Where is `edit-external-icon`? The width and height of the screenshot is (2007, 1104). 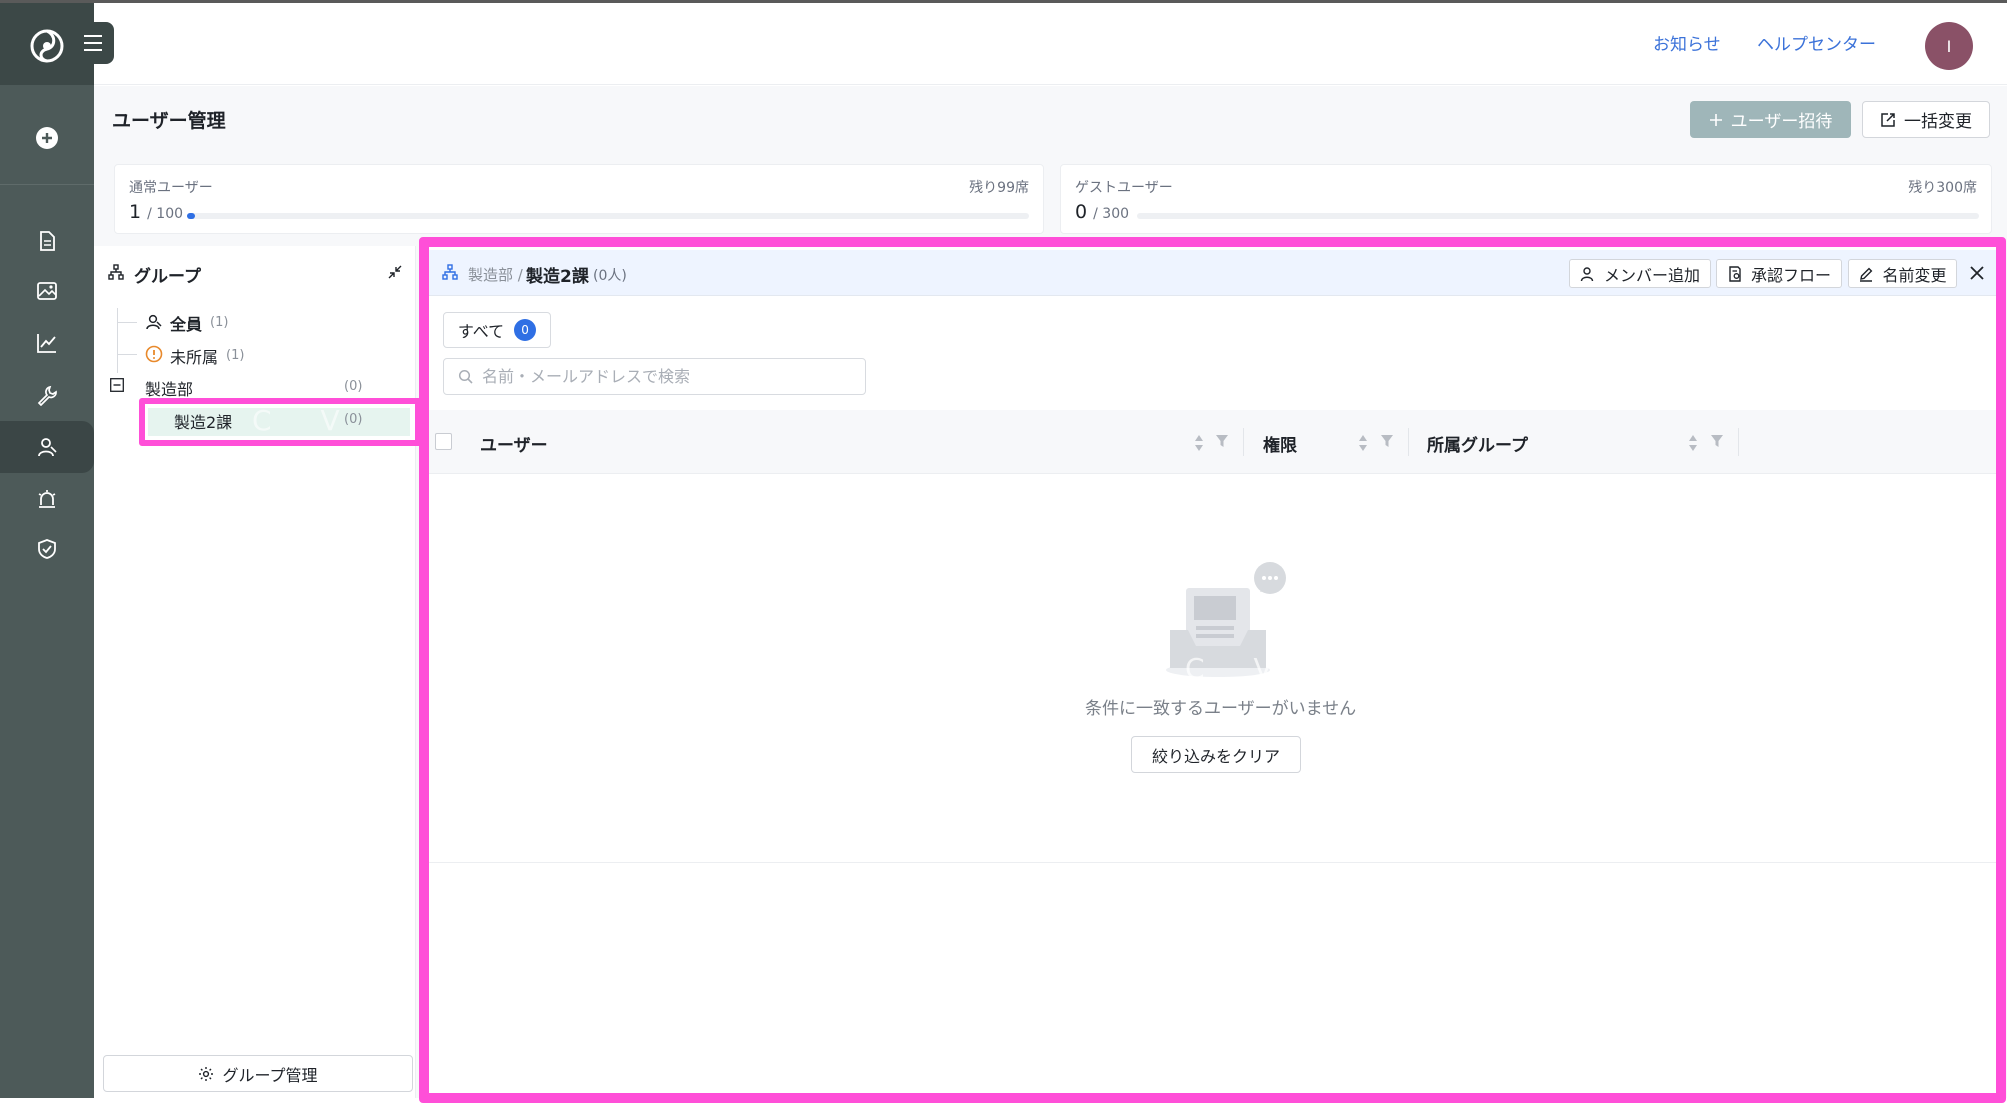
edit-external-icon is located at coordinates (1888, 119).